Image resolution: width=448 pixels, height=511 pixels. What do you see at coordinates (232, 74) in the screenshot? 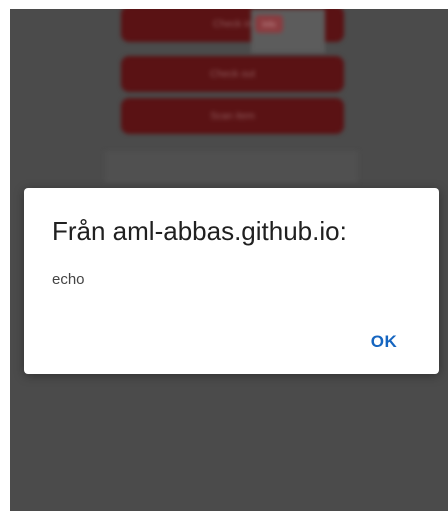
I see `check-out-button: Check out` at bounding box center [232, 74].